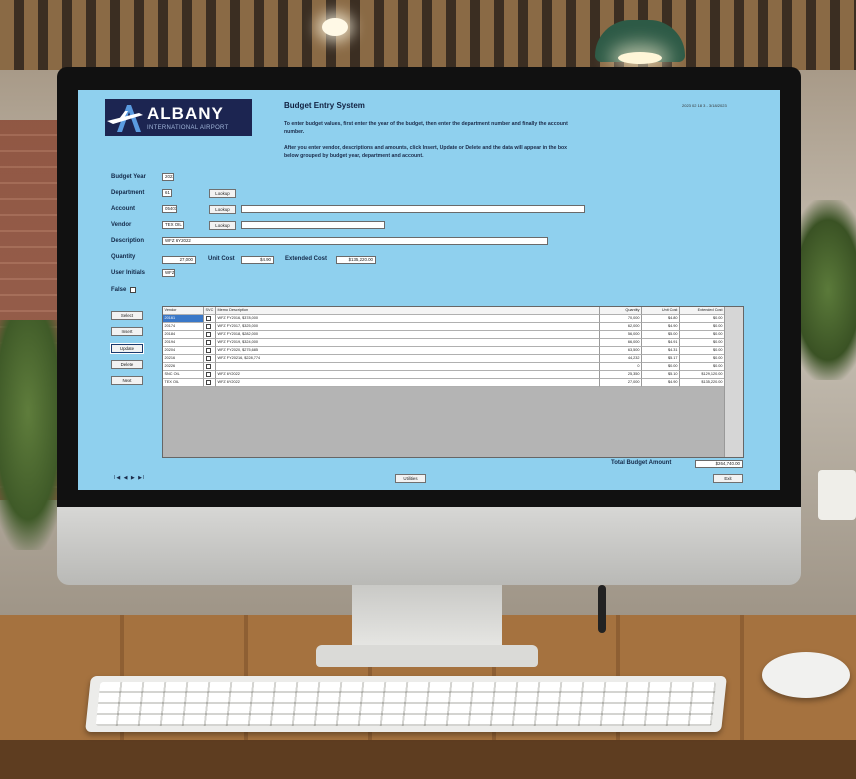 The image size is (856, 779). What do you see at coordinates (408, 311) in the screenshot?
I see `col-memo: Memo Description` at bounding box center [408, 311].